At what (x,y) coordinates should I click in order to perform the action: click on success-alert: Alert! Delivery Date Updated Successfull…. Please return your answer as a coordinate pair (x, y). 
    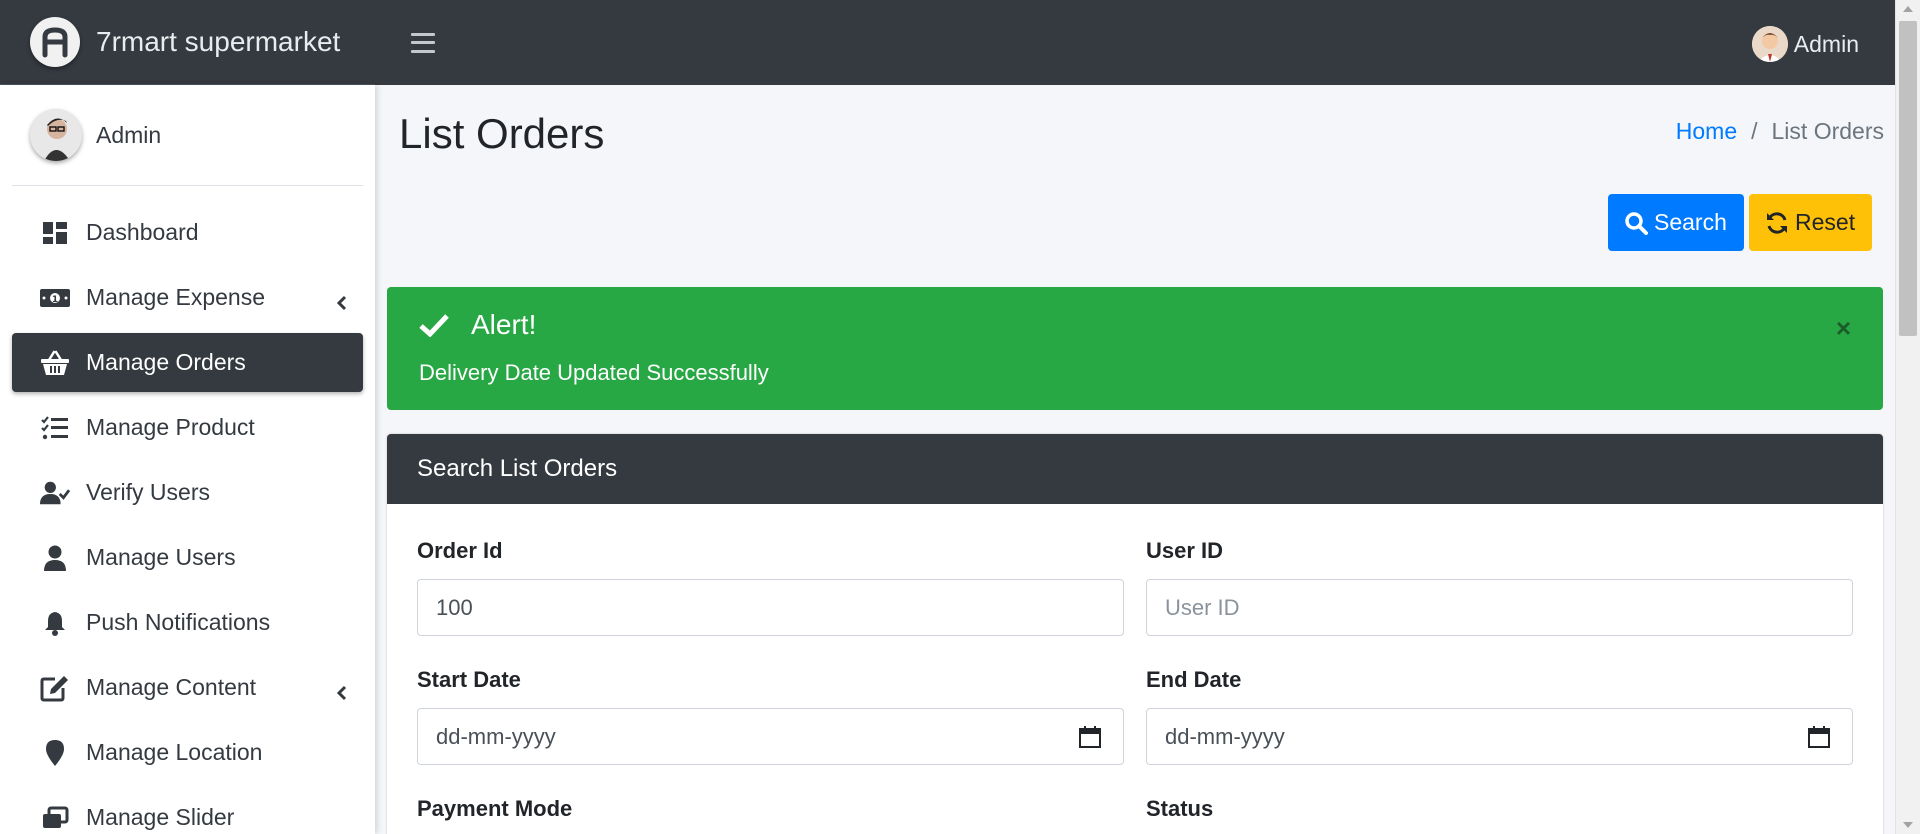
    Looking at the image, I should click on (1135, 348).